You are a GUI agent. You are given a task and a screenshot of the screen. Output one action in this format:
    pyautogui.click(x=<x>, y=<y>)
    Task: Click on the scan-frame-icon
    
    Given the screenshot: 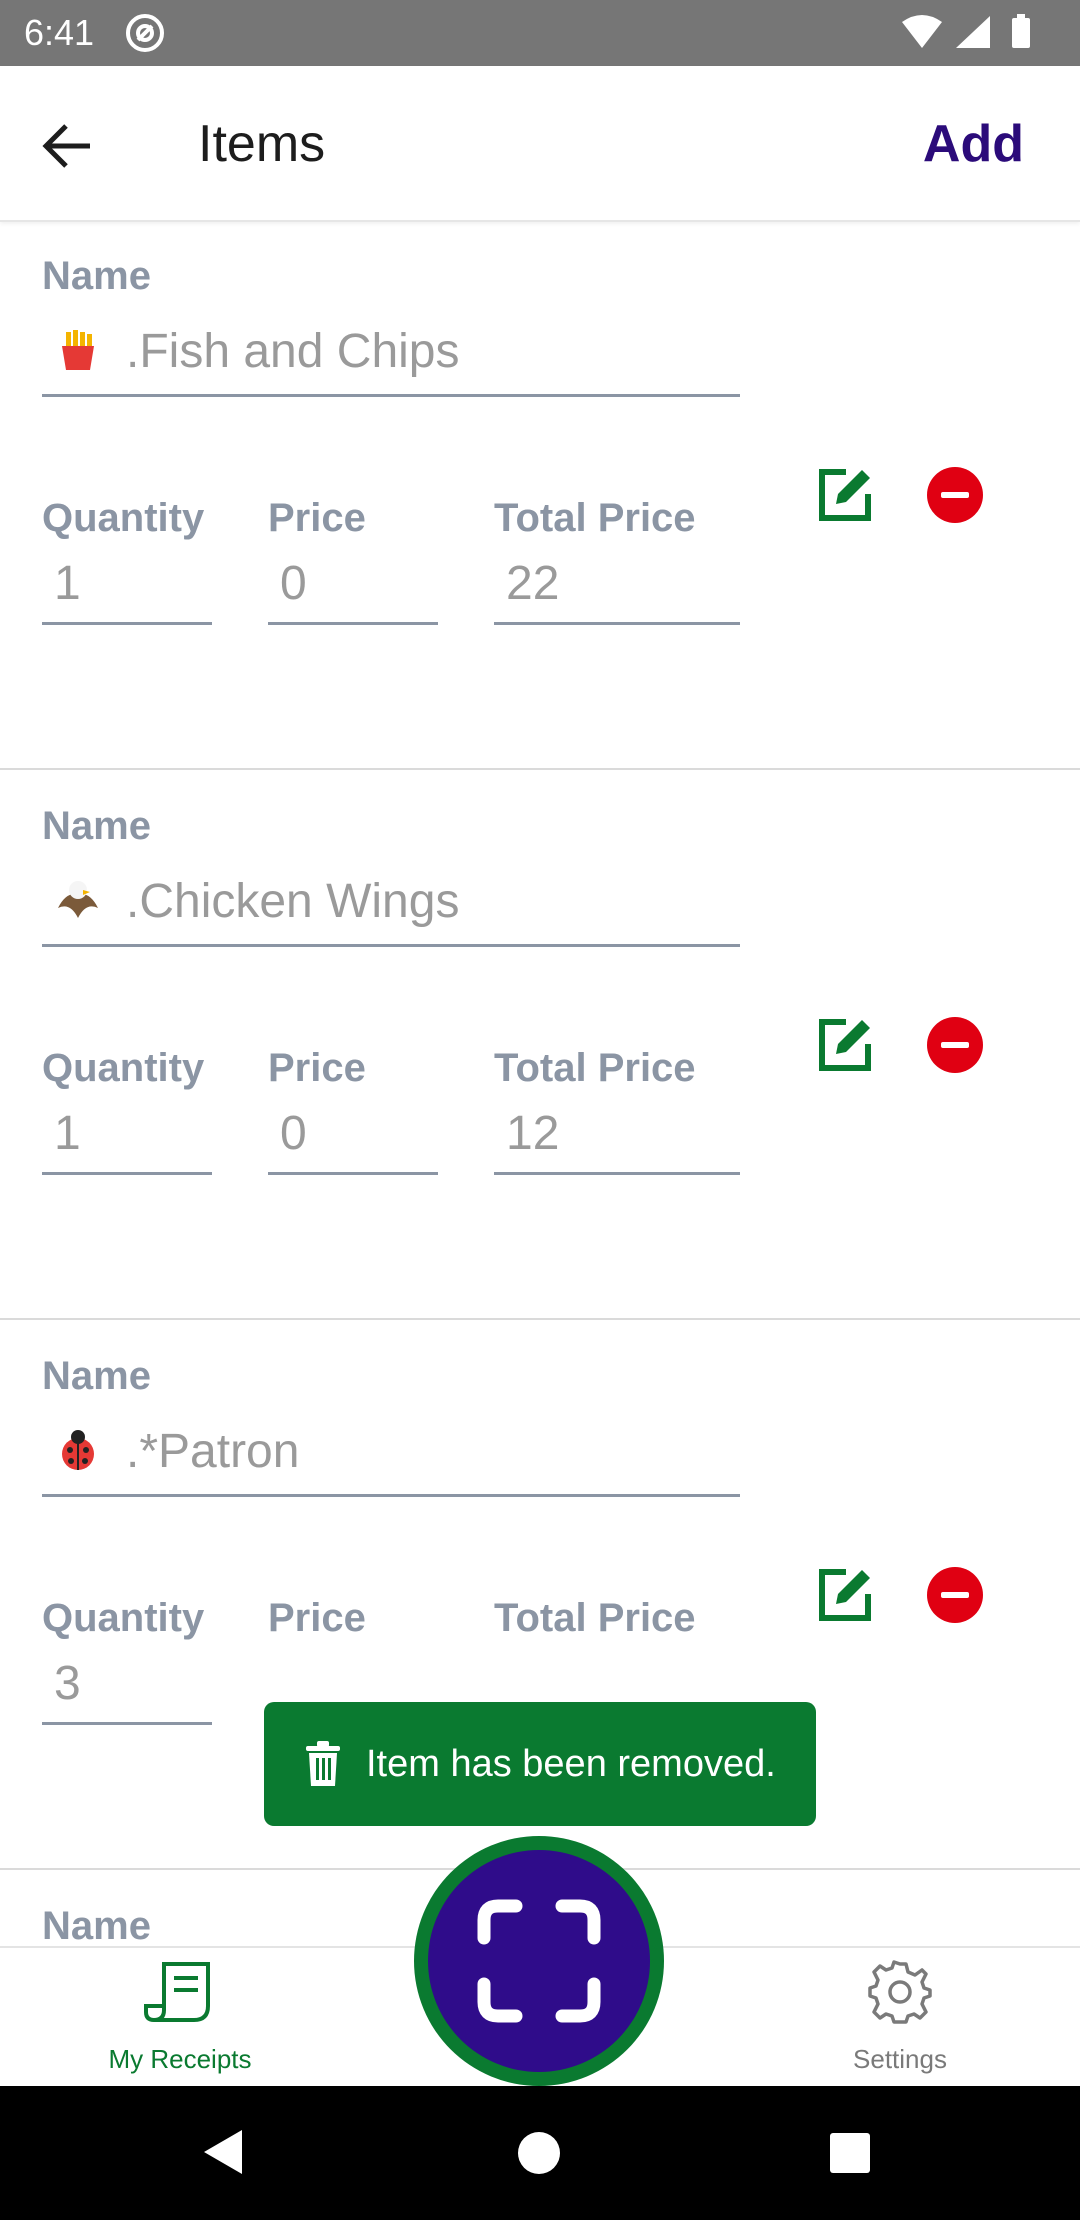 What is the action you would take?
    pyautogui.click(x=539, y=1961)
    